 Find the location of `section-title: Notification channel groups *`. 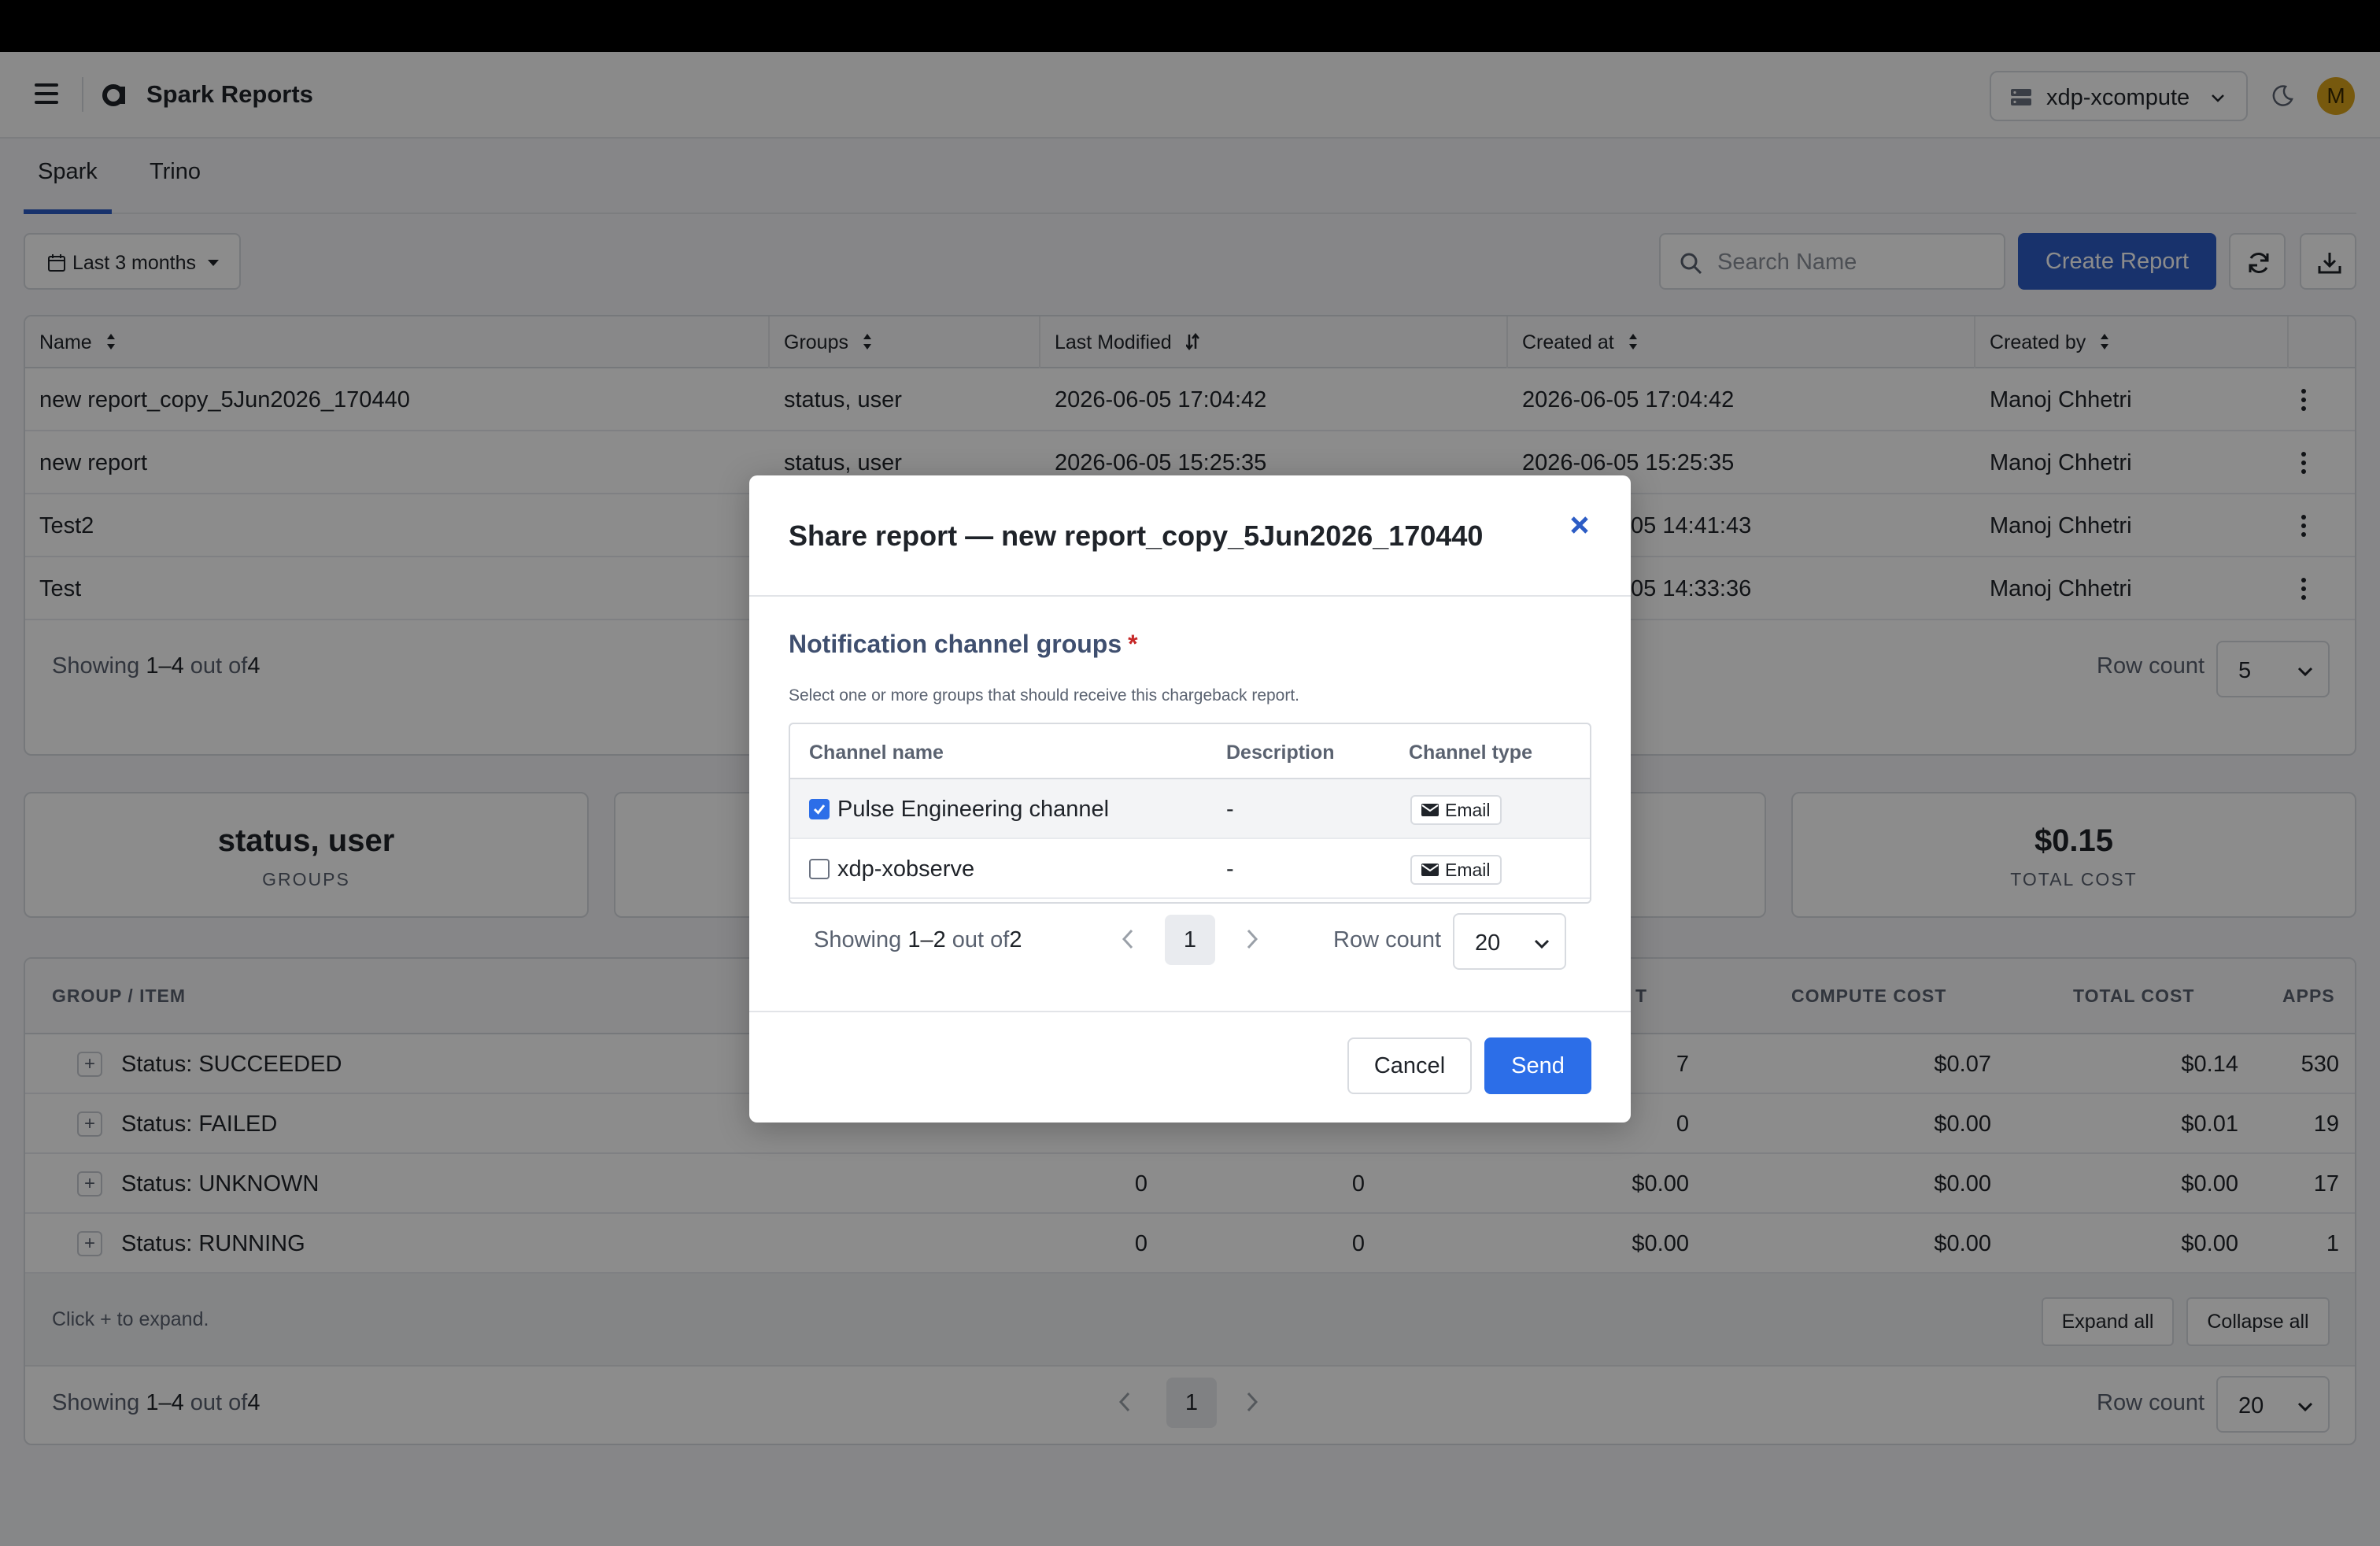

section-title: Notification channel groups * is located at coordinates (964, 644).